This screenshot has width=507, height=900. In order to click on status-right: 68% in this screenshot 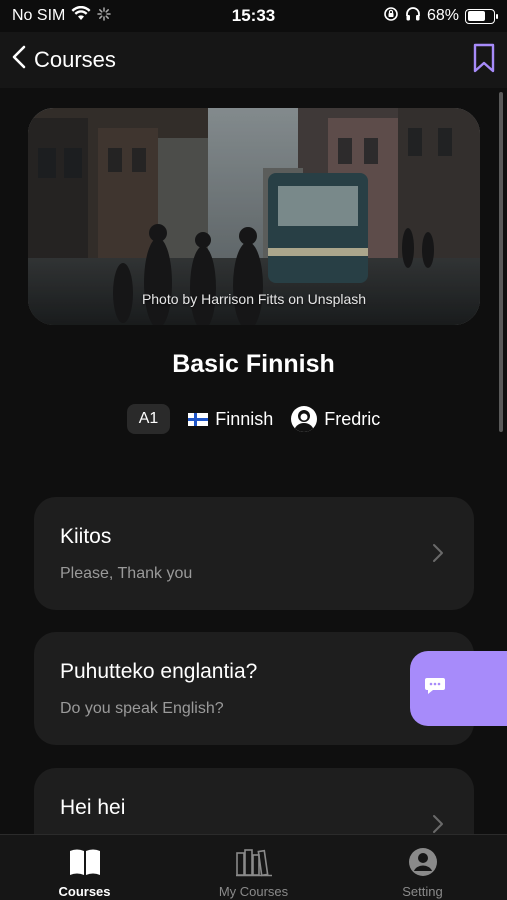, I will do `click(440, 16)`.